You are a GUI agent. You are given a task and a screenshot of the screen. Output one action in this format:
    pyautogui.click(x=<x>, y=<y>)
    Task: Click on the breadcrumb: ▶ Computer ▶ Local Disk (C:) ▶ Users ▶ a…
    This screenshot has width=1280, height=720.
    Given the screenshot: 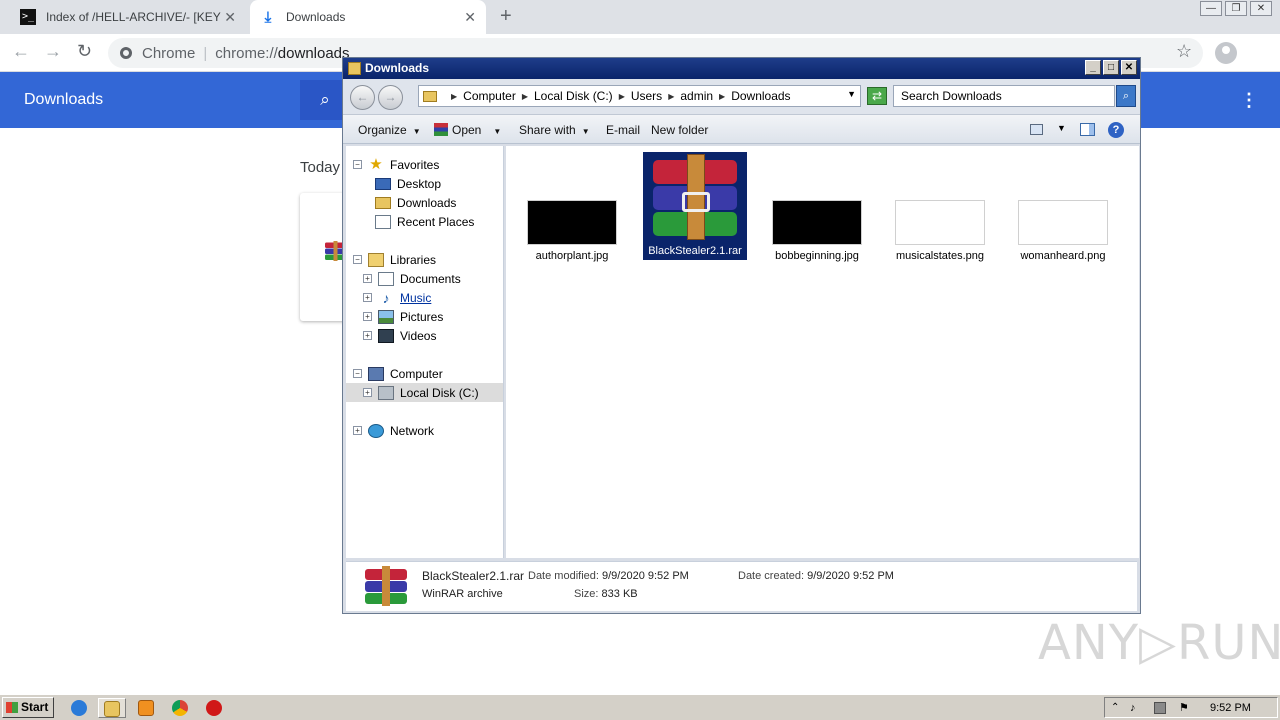 What is the action you would take?
    pyautogui.click(x=639, y=96)
    